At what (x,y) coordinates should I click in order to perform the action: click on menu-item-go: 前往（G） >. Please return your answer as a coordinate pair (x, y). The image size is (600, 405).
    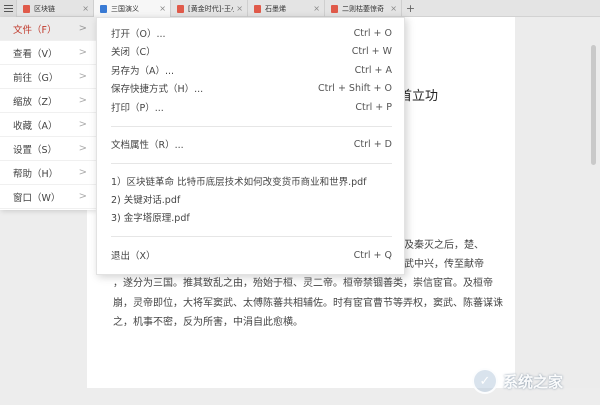
    Looking at the image, I should click on (48, 77).